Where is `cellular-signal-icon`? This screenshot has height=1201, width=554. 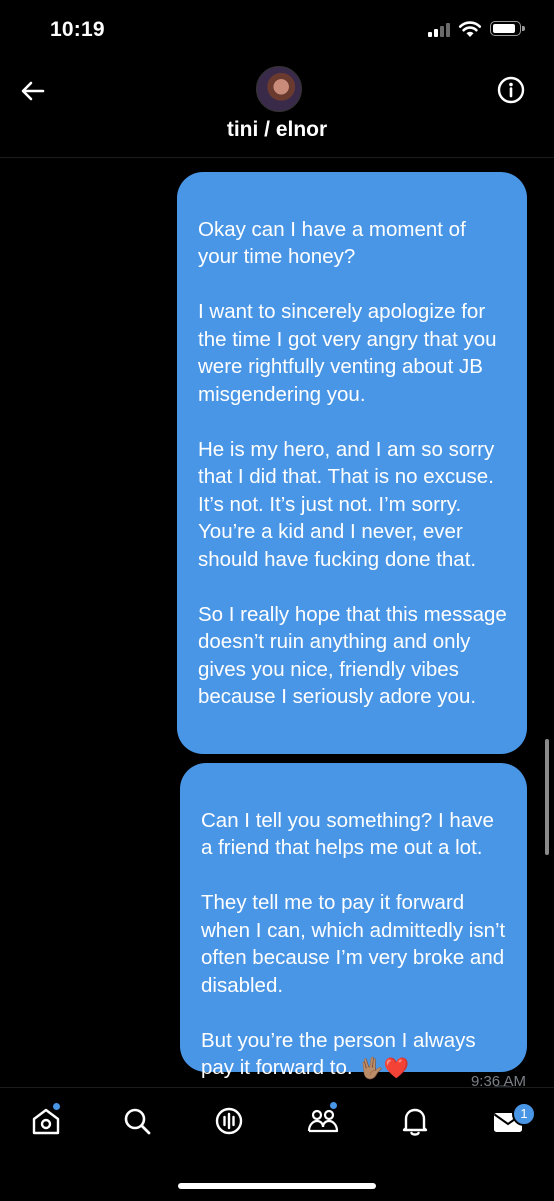
cellular-signal-icon is located at coordinates (441, 30).